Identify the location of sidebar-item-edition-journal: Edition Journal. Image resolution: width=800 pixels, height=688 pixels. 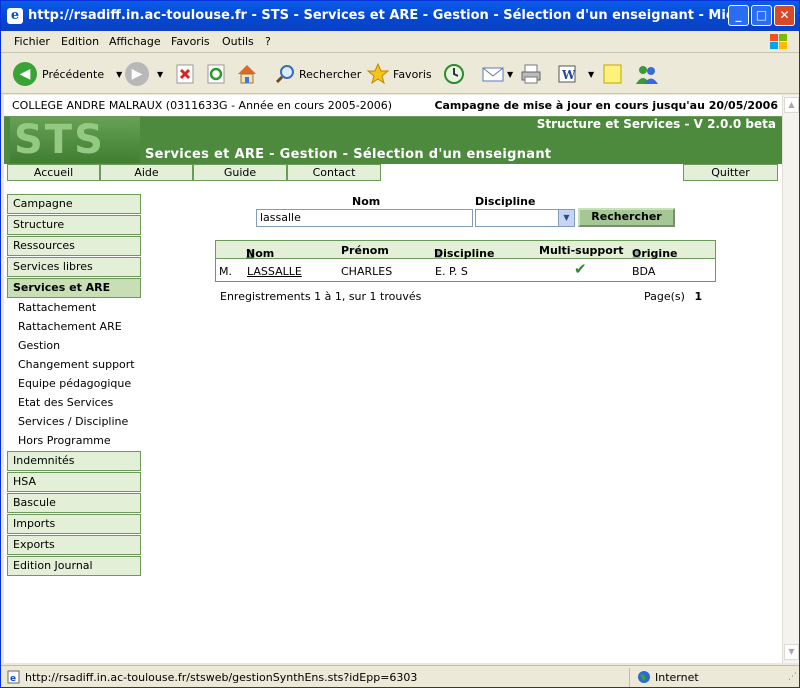
(74, 566).